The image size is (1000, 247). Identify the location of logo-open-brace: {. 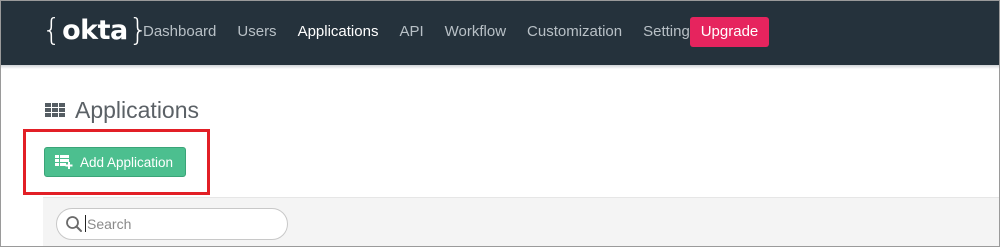
(52, 30).